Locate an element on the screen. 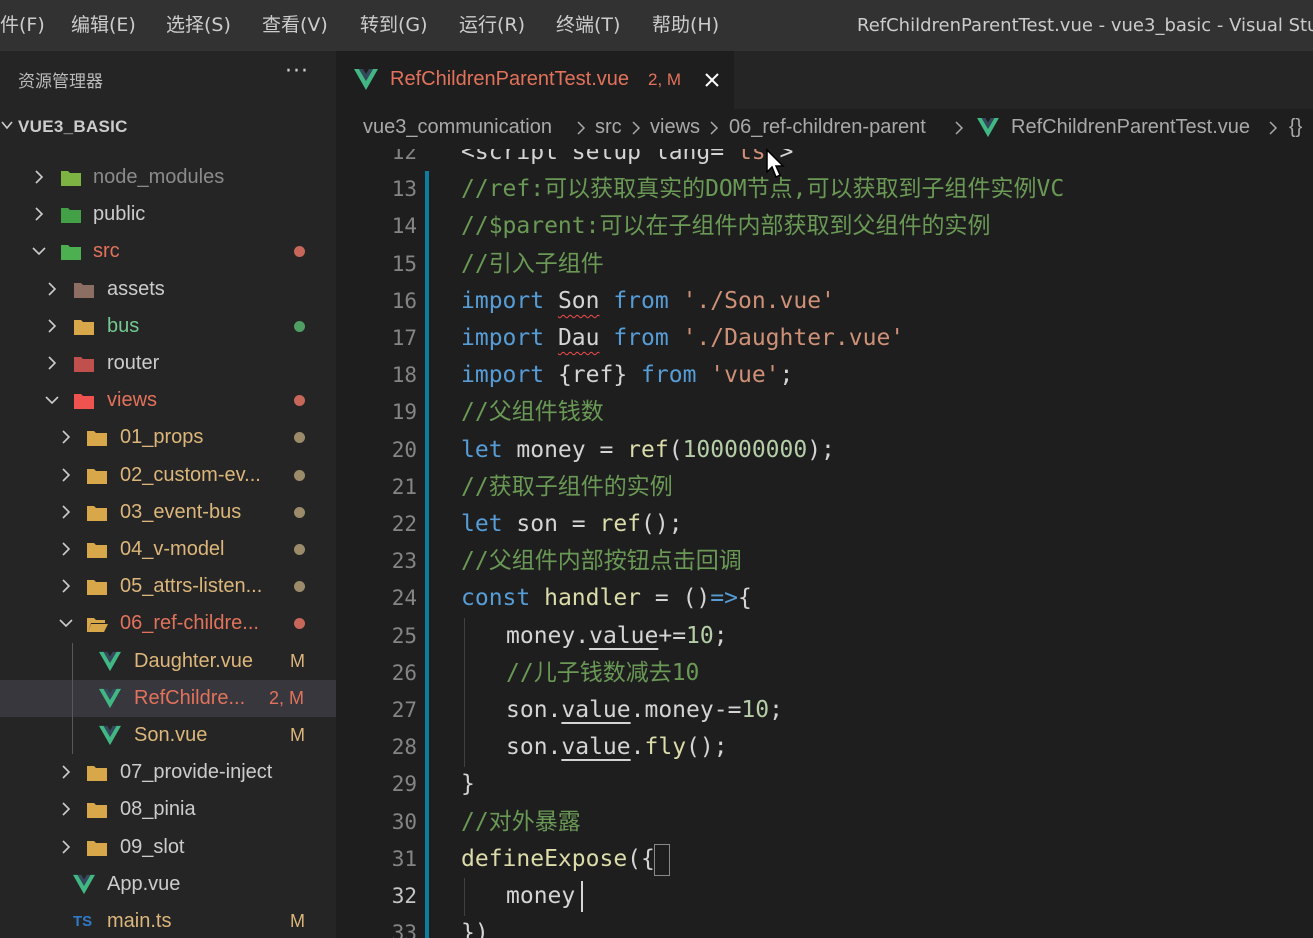 This screenshot has height=938, width=1313. tree-item: node_modules is located at coordinates (168, 177).